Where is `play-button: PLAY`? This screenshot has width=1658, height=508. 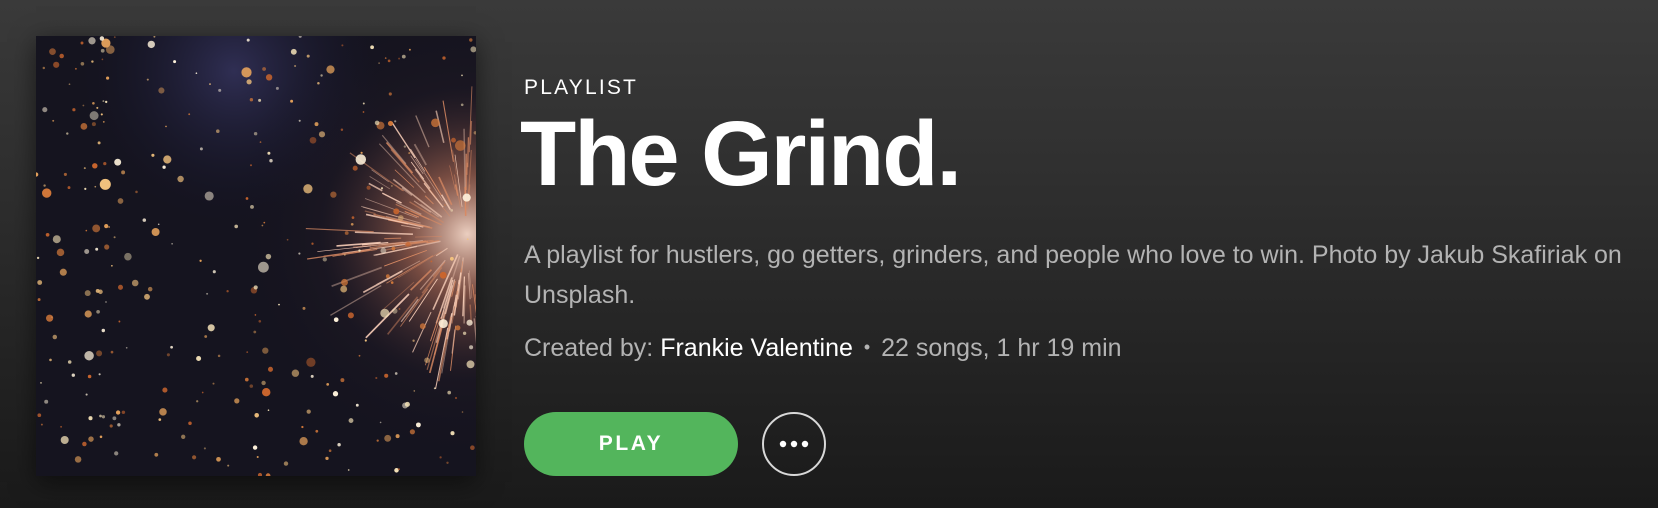 play-button: PLAY is located at coordinates (631, 444).